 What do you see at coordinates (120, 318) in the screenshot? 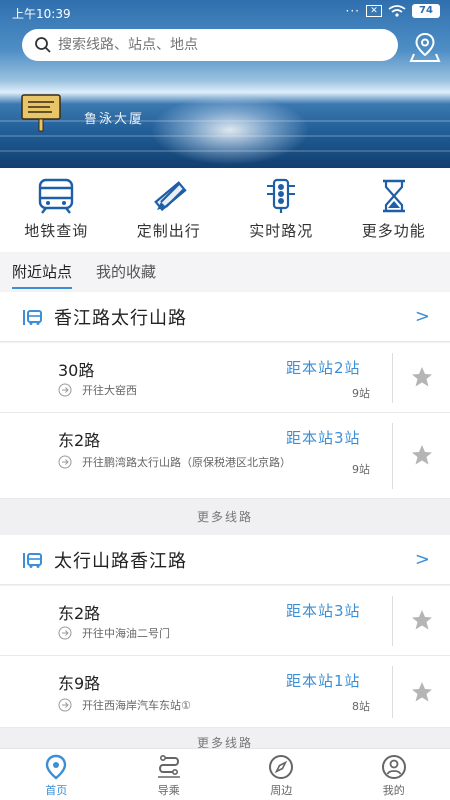
I see `station-name: 香江路太行山路` at bounding box center [120, 318].